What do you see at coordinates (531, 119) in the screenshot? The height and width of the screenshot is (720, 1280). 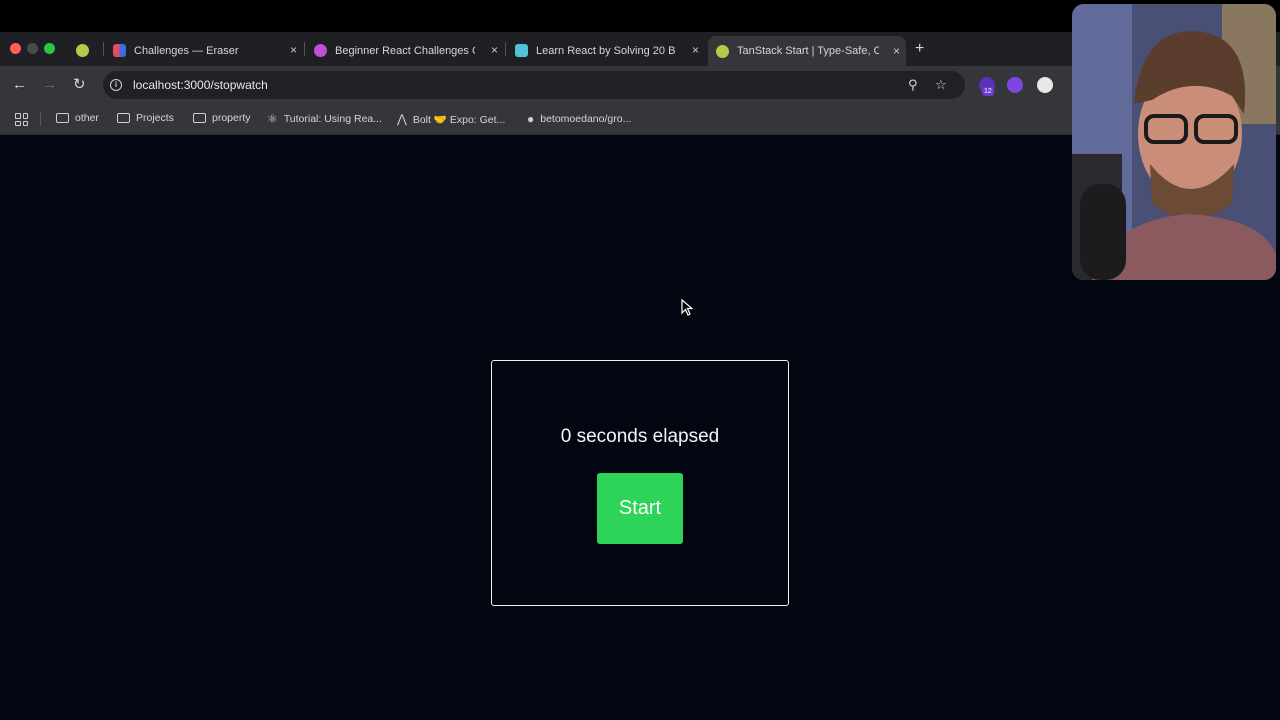 I see `github-icon: ●` at bounding box center [531, 119].